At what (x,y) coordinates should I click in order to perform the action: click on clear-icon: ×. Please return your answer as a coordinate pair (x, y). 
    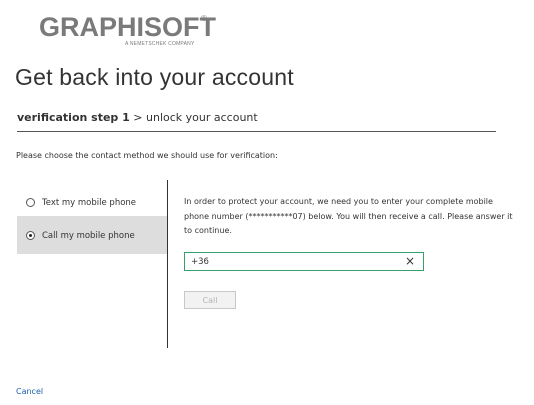
    Looking at the image, I should click on (410, 261).